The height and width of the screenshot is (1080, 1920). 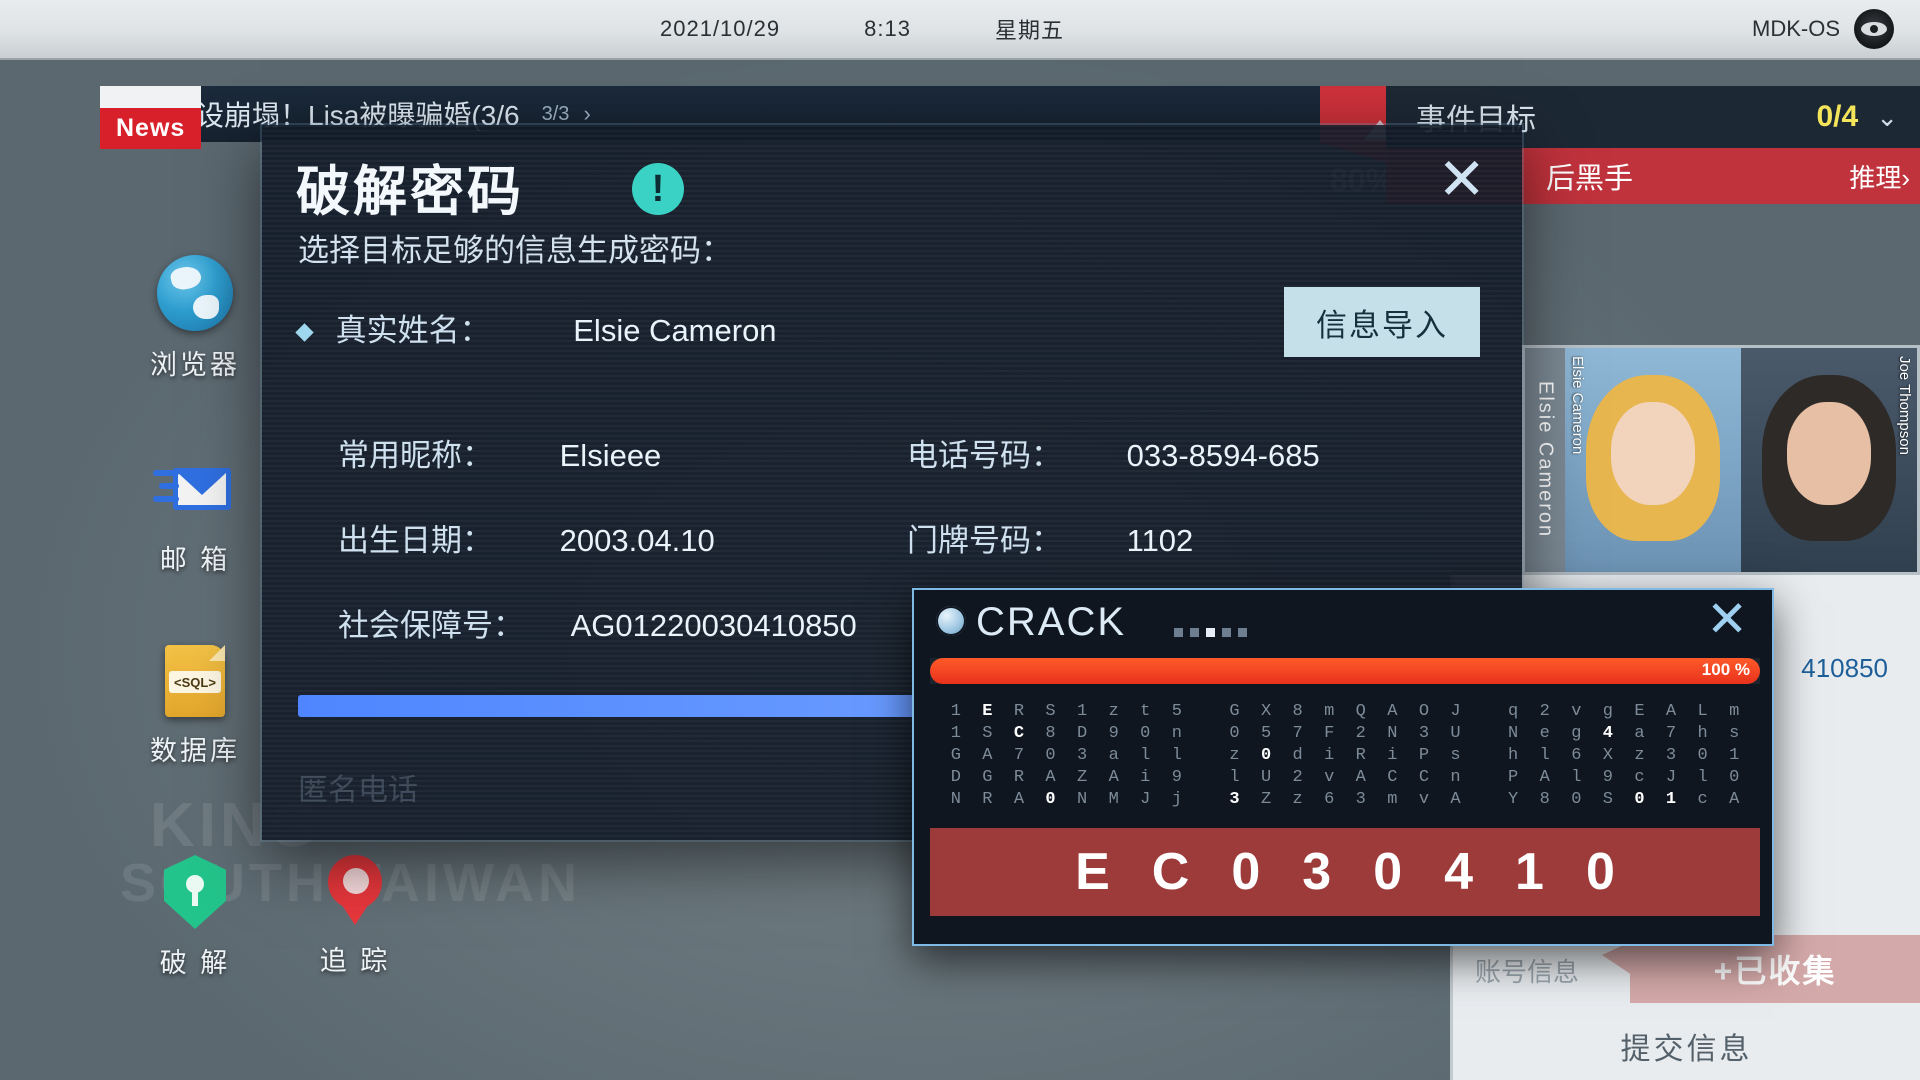 What do you see at coordinates (1686, 1046) in the screenshot?
I see `submit-info-button: 提交信息` at bounding box center [1686, 1046].